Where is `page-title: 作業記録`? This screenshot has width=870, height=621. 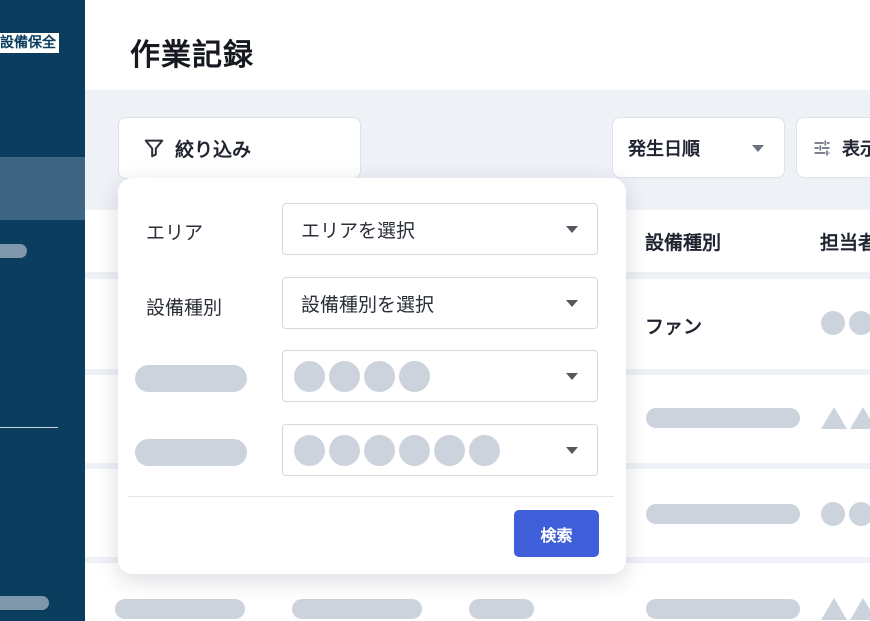 page-title: 作業記録 is located at coordinates (192, 55).